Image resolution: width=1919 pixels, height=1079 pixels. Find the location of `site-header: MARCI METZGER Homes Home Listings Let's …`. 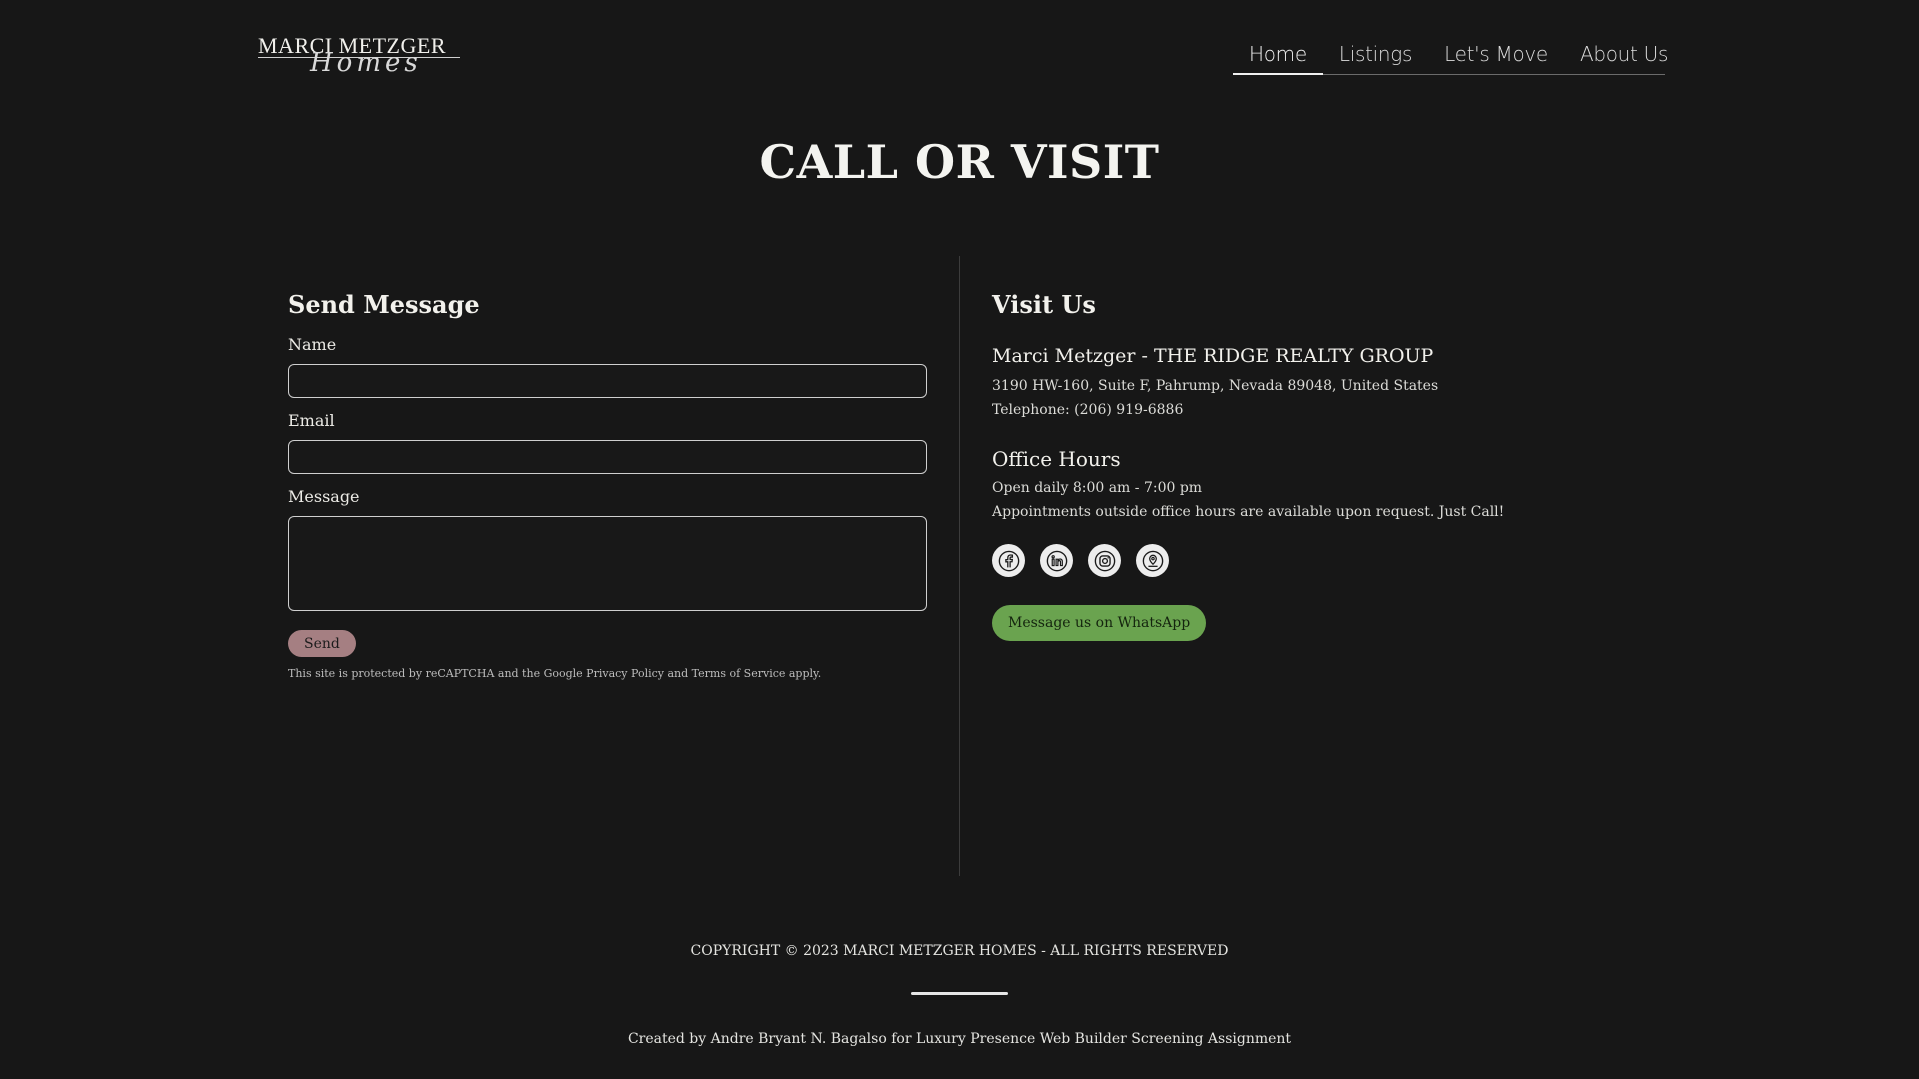

site-header: MARCI METZGER Homes Home Listings Let's … is located at coordinates (959, 45).